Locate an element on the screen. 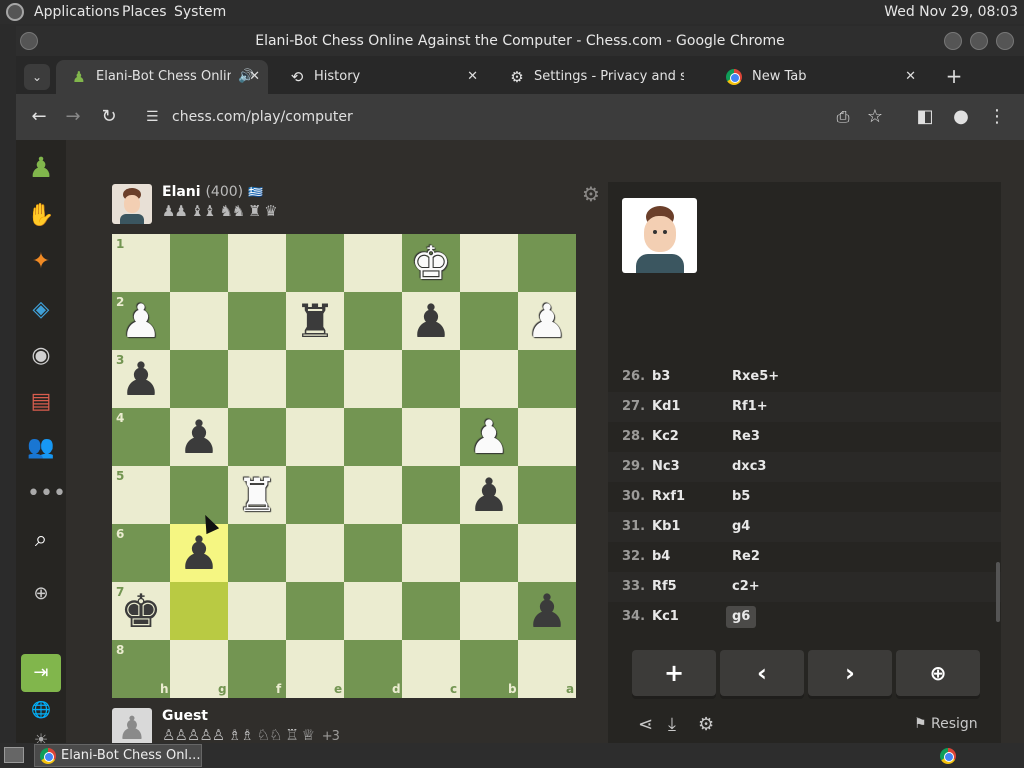  close-window-icon is located at coordinates (1005, 41).